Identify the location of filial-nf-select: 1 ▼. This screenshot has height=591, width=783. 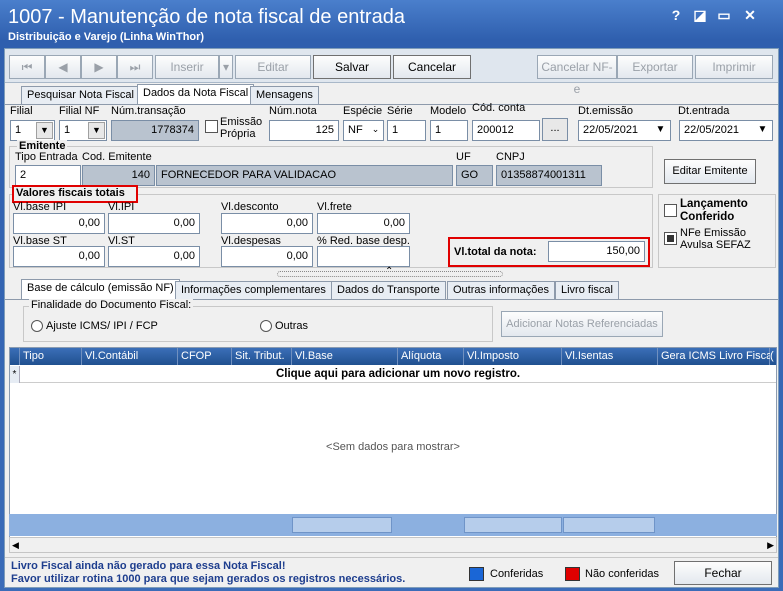
(83, 130).